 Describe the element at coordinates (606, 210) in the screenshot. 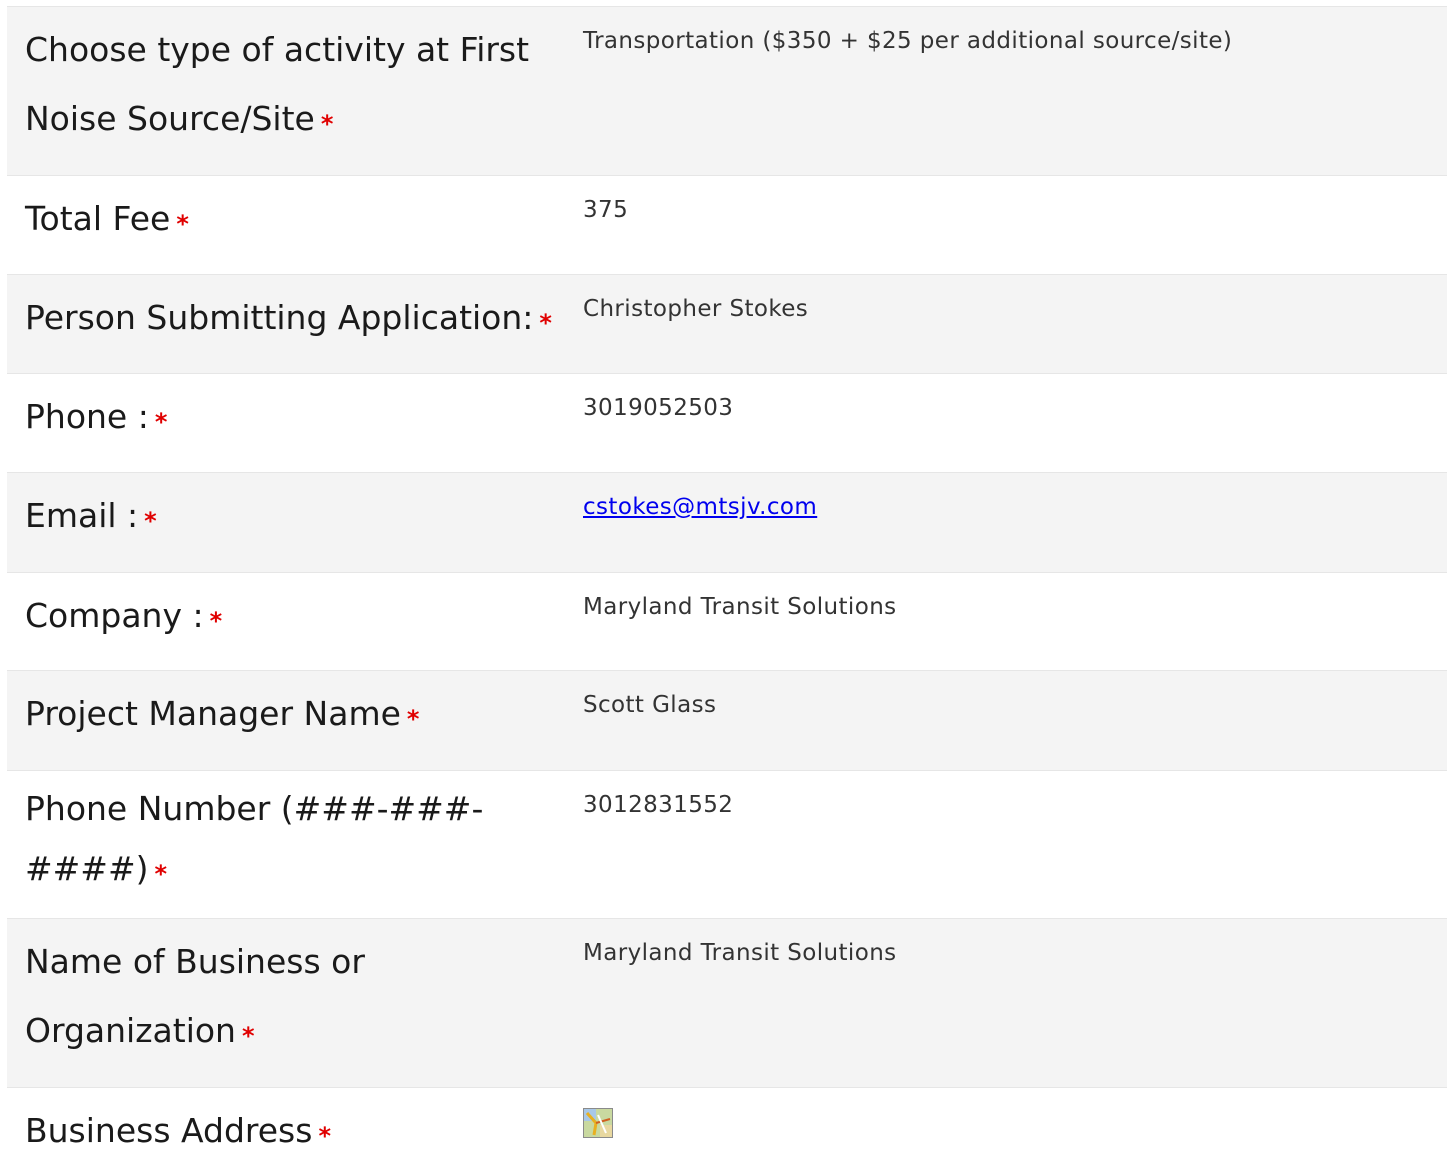

I see `field-value: 375` at that location.